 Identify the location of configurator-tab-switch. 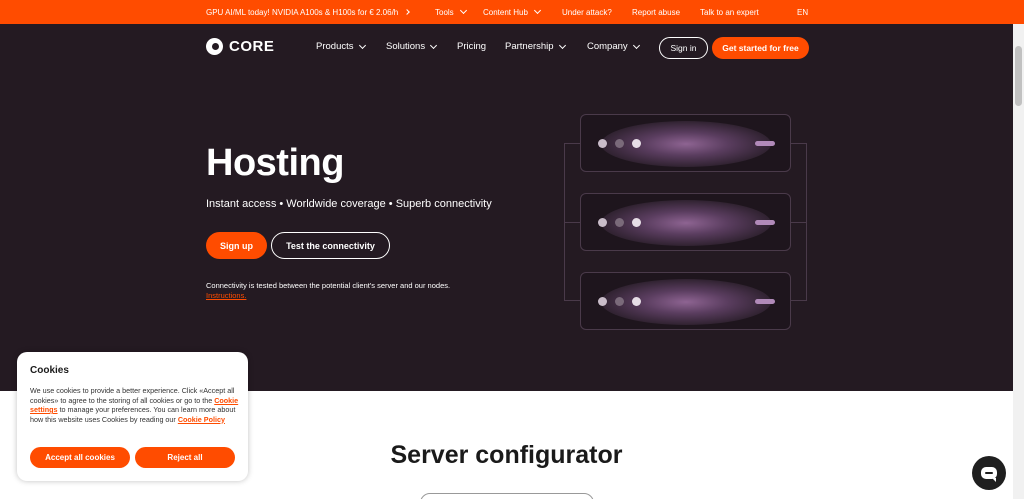
(507, 496).